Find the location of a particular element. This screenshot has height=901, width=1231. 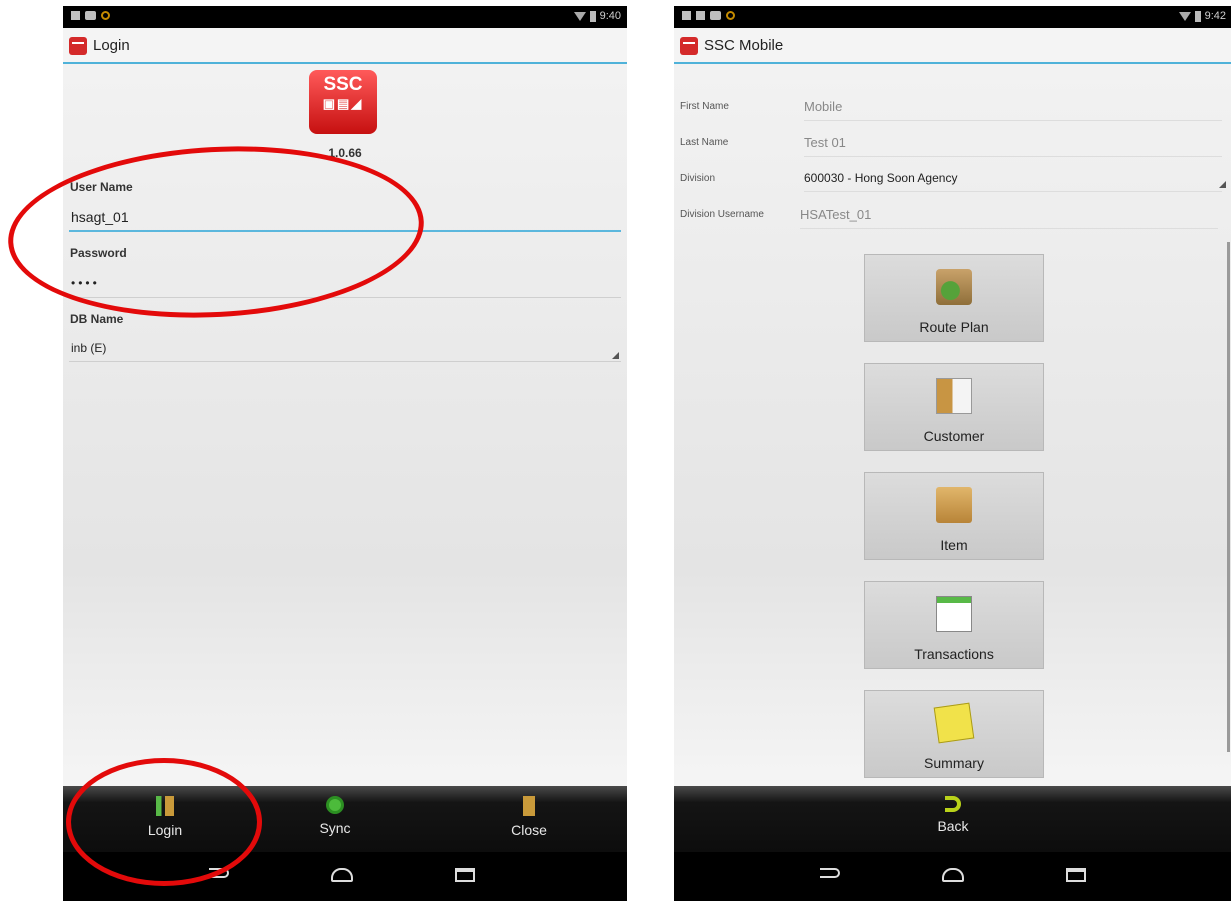

login-button: Login is located at coordinates (165, 817).